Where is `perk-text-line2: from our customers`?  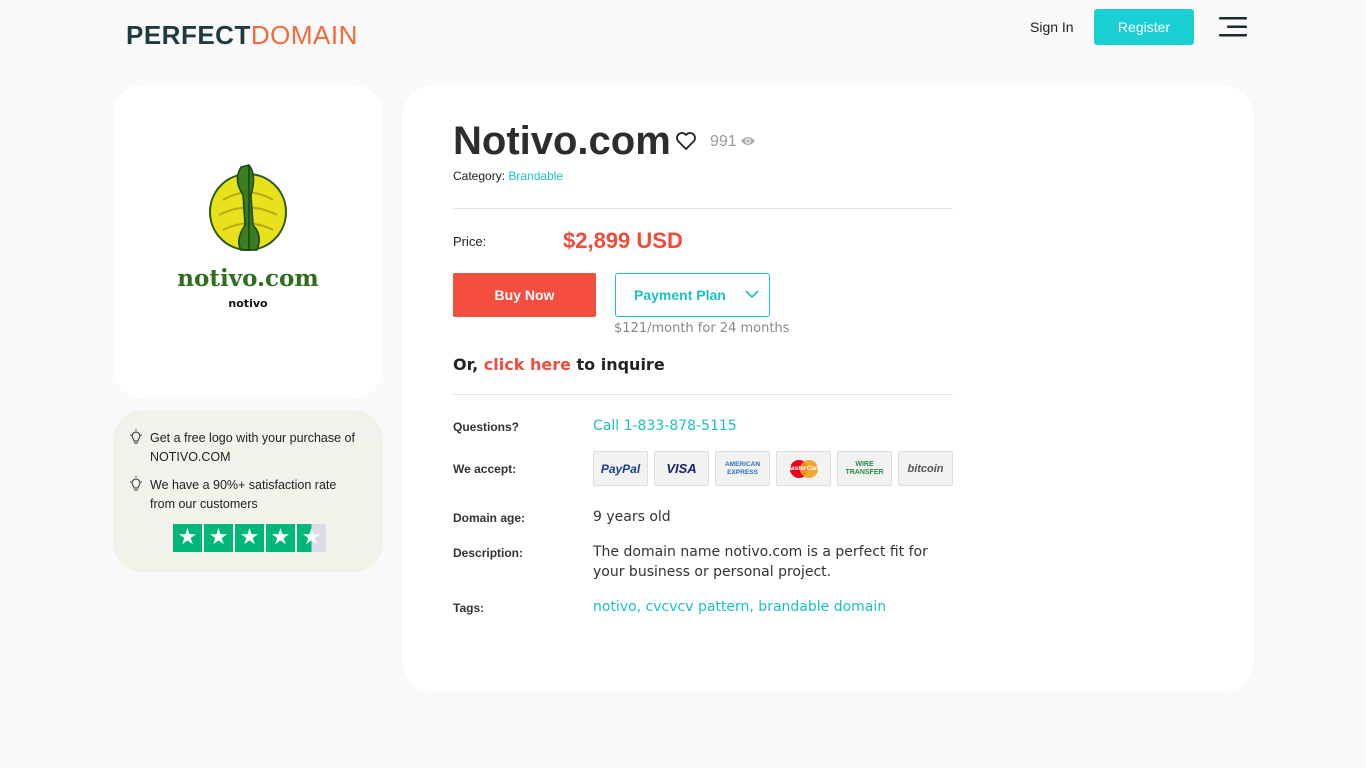
perk-text-line2: from our customers is located at coordinates (204, 504).